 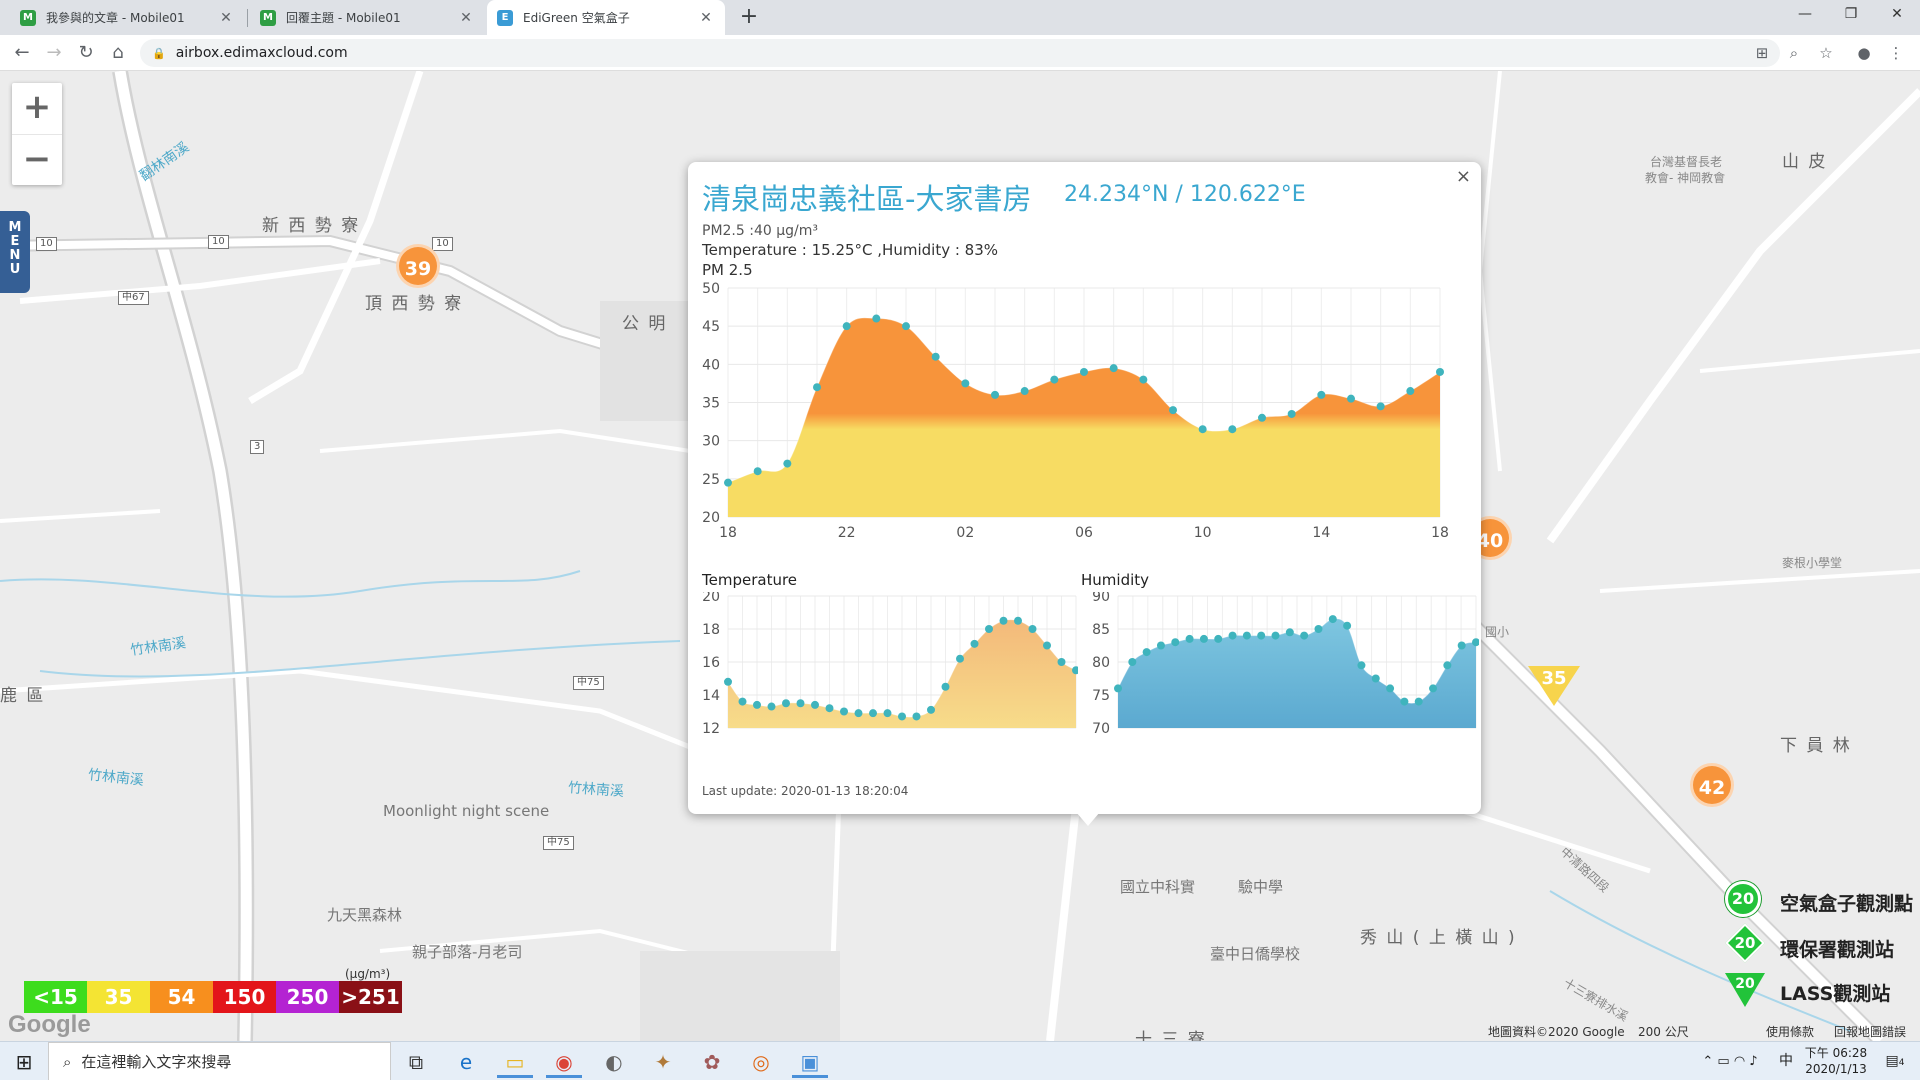 I want to click on back-button: ←, so click(x=22, y=53).